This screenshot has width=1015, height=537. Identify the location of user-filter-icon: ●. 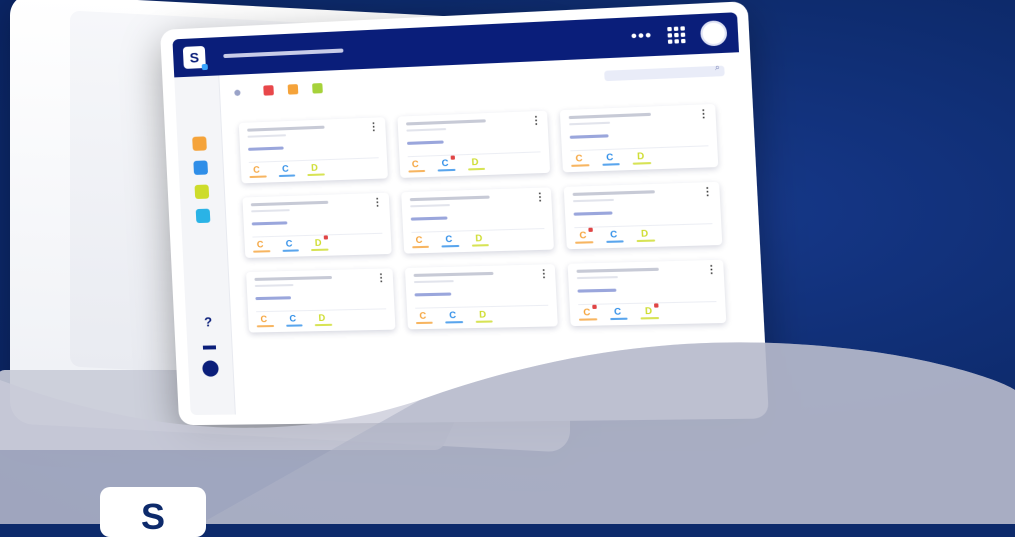
(241, 91).